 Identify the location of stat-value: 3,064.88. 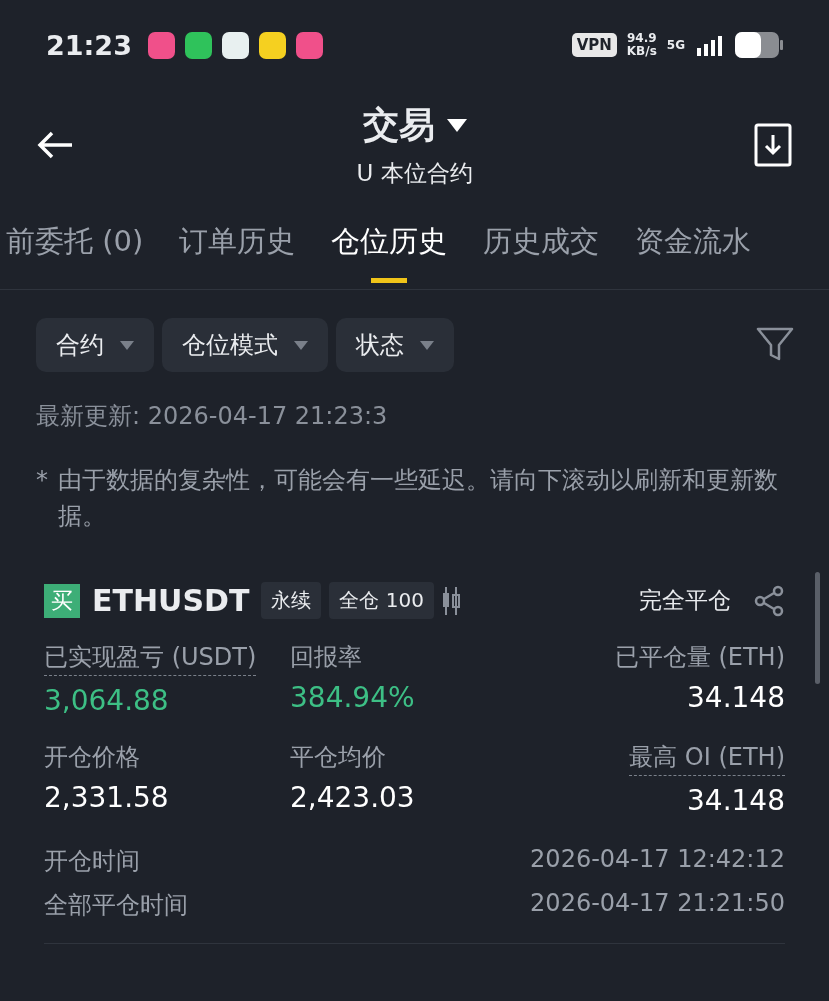
(107, 700).